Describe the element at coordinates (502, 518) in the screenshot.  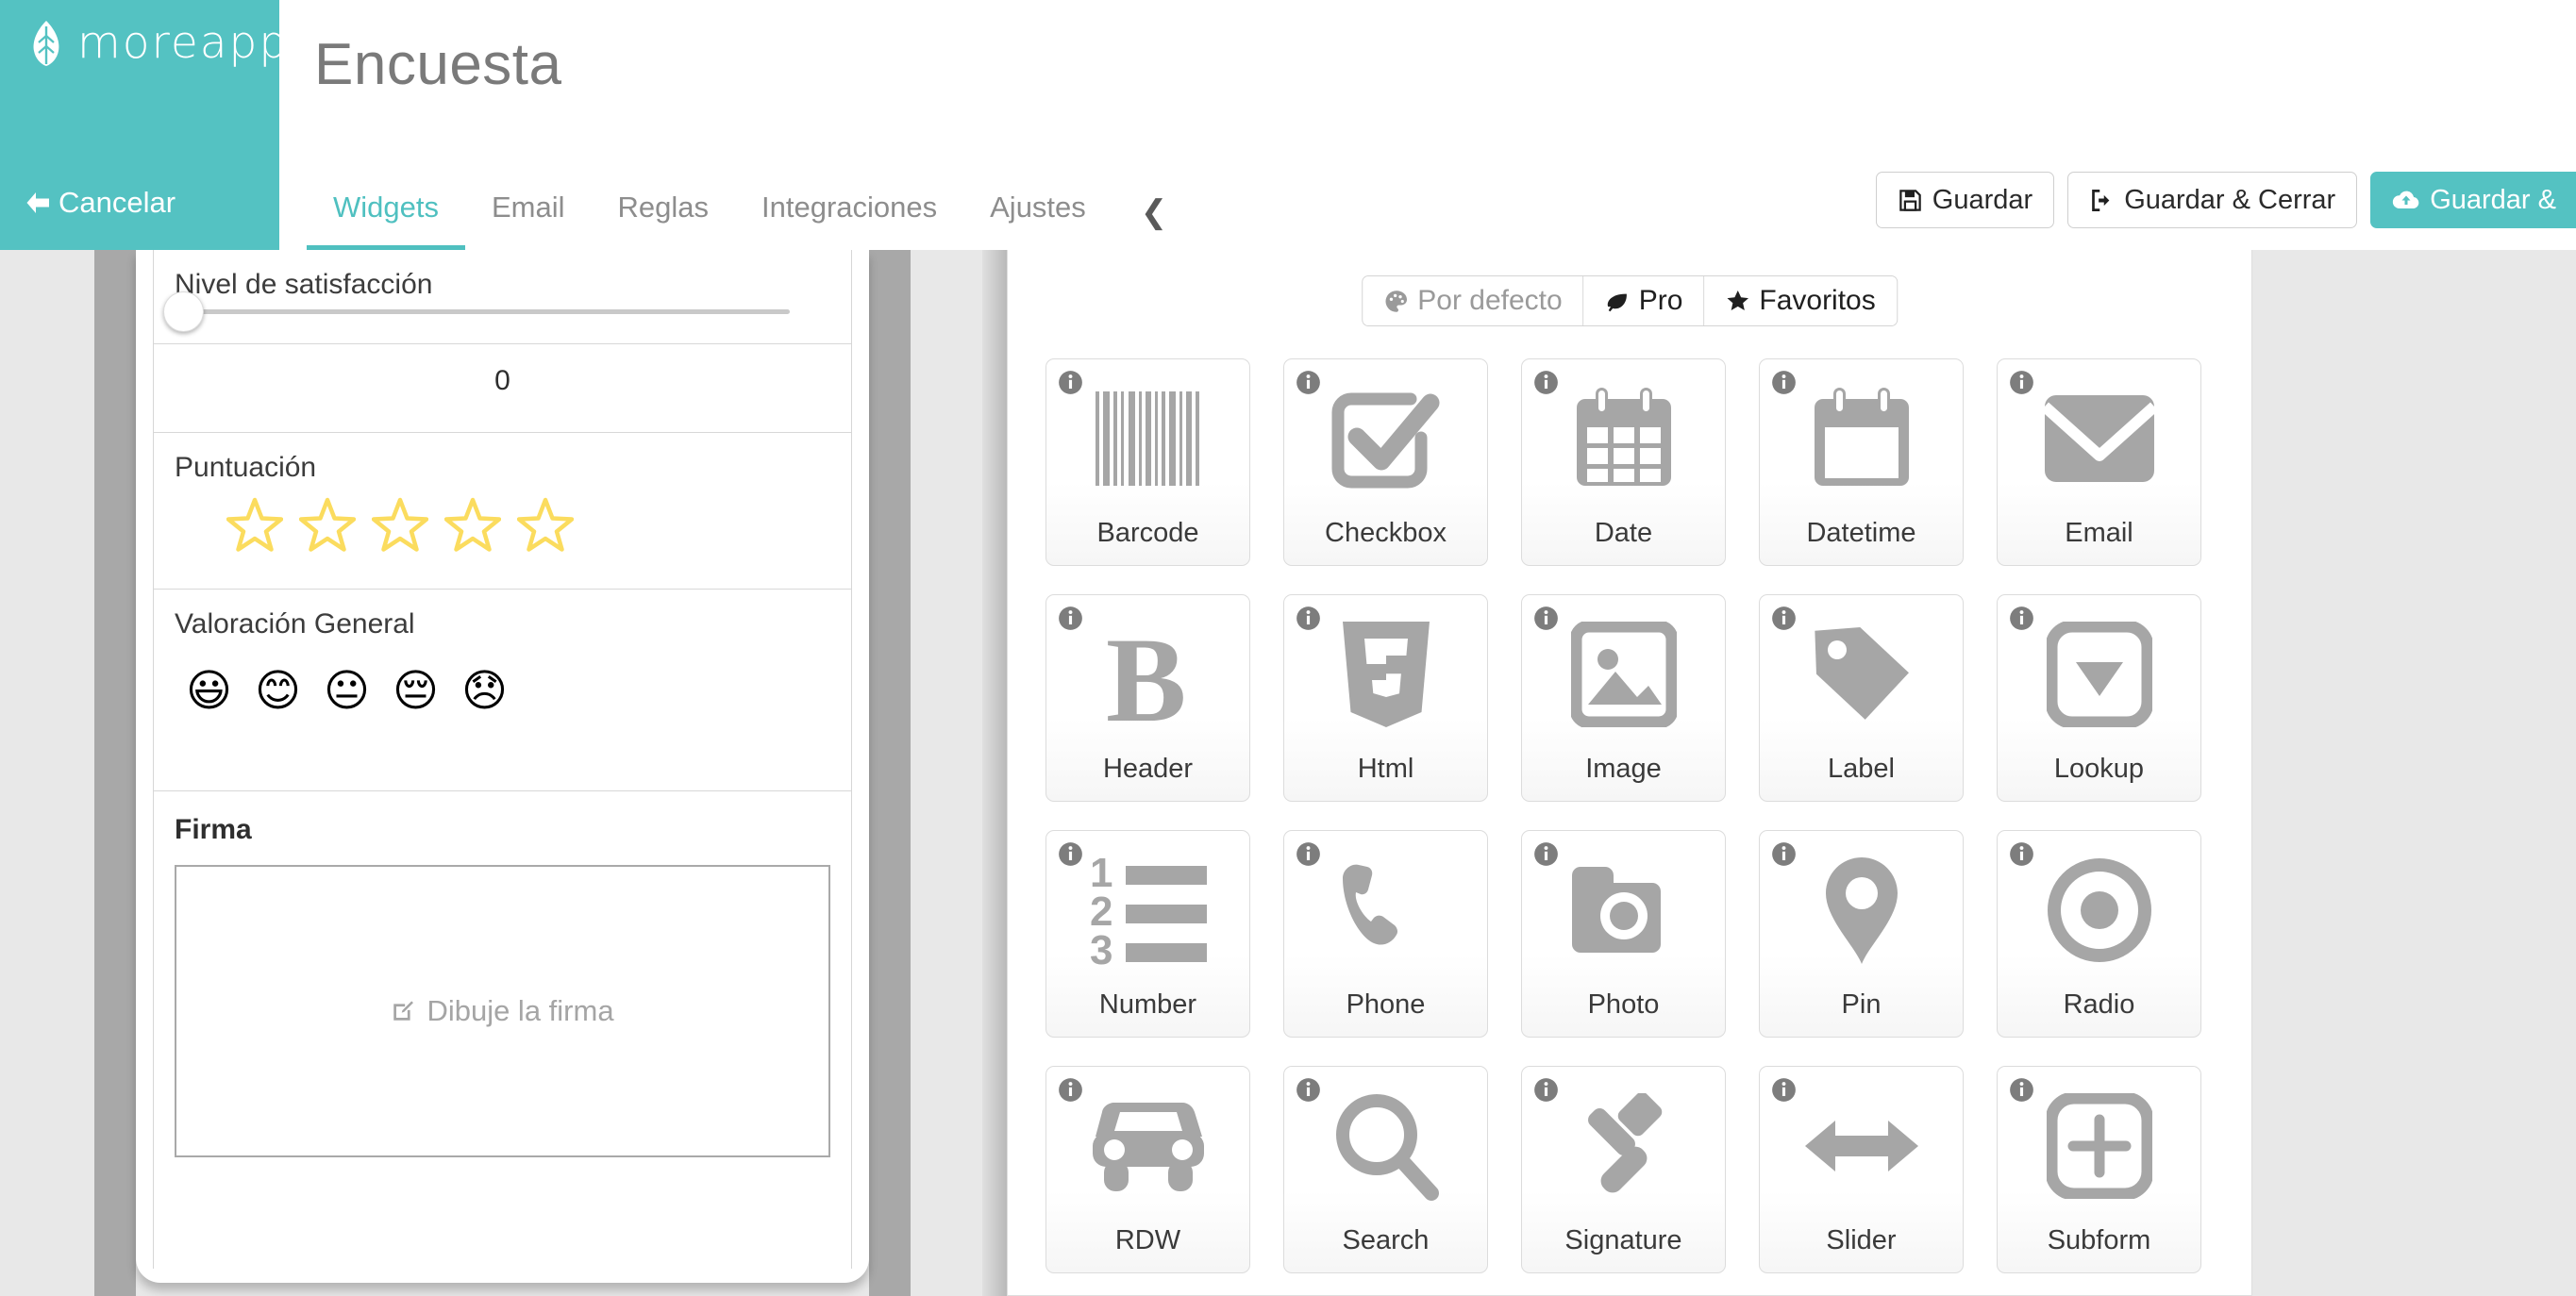
I see `star-rating` at that location.